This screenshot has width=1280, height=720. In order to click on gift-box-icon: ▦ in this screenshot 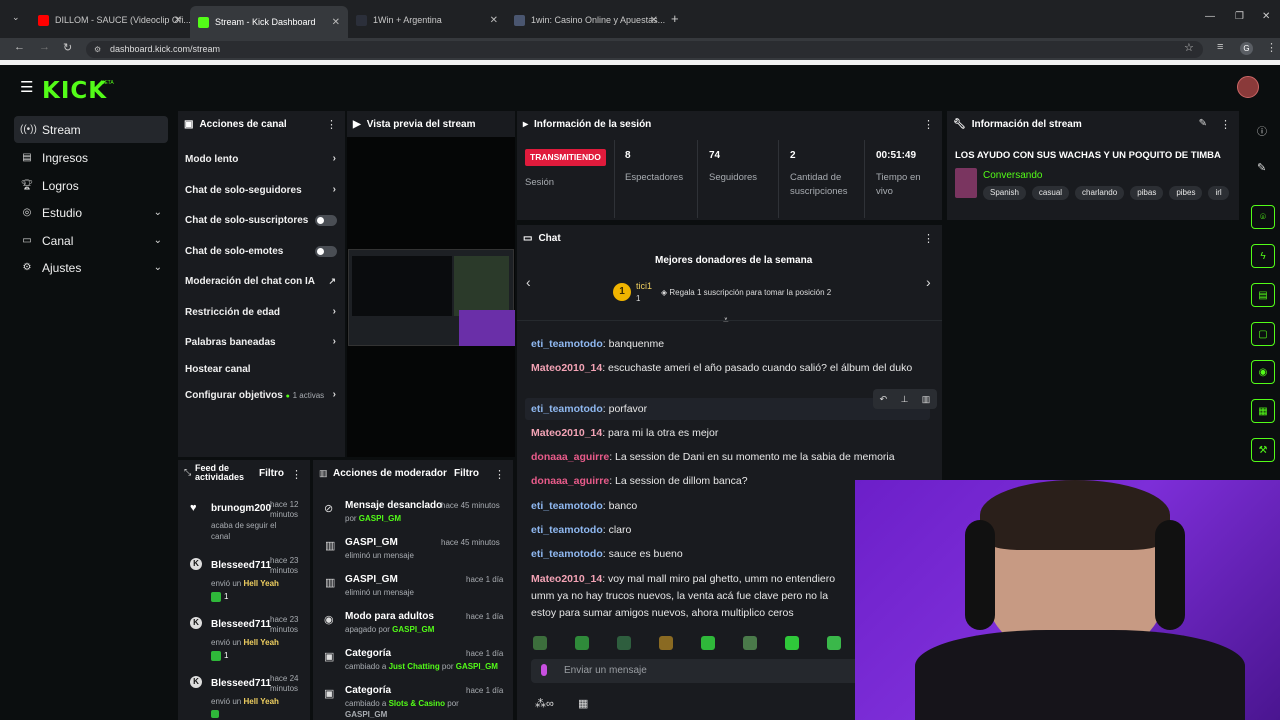, I will do `click(583, 703)`.